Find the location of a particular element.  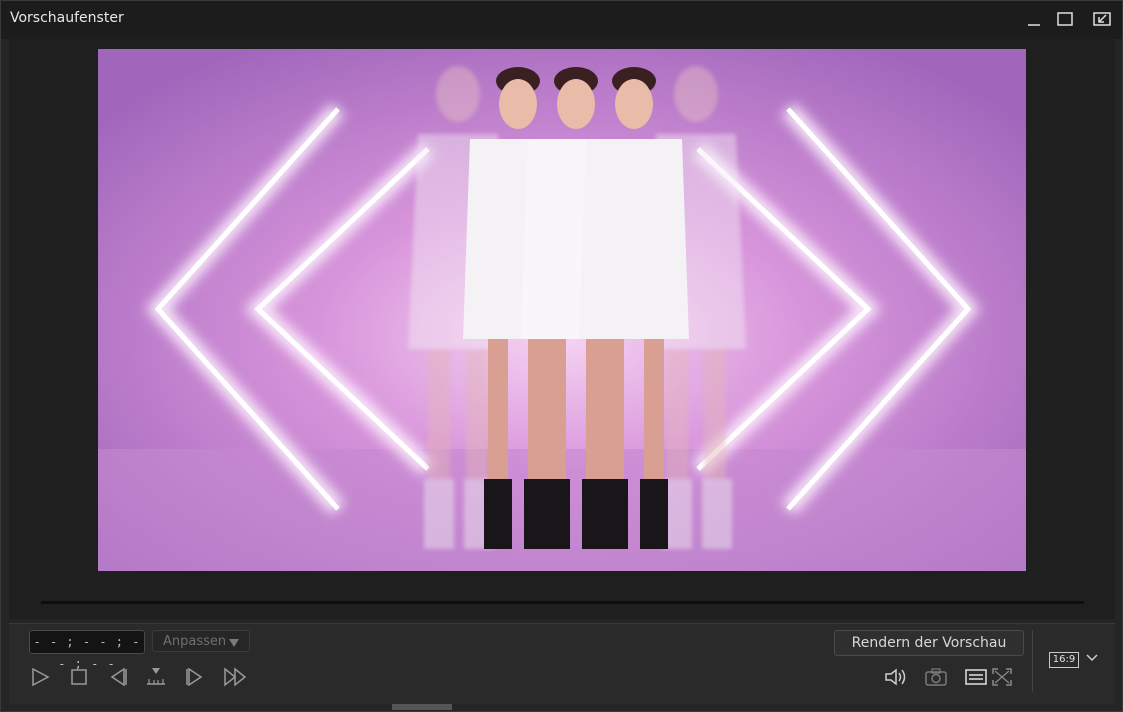

fullscreen-button is located at coordinates (1002, 677).